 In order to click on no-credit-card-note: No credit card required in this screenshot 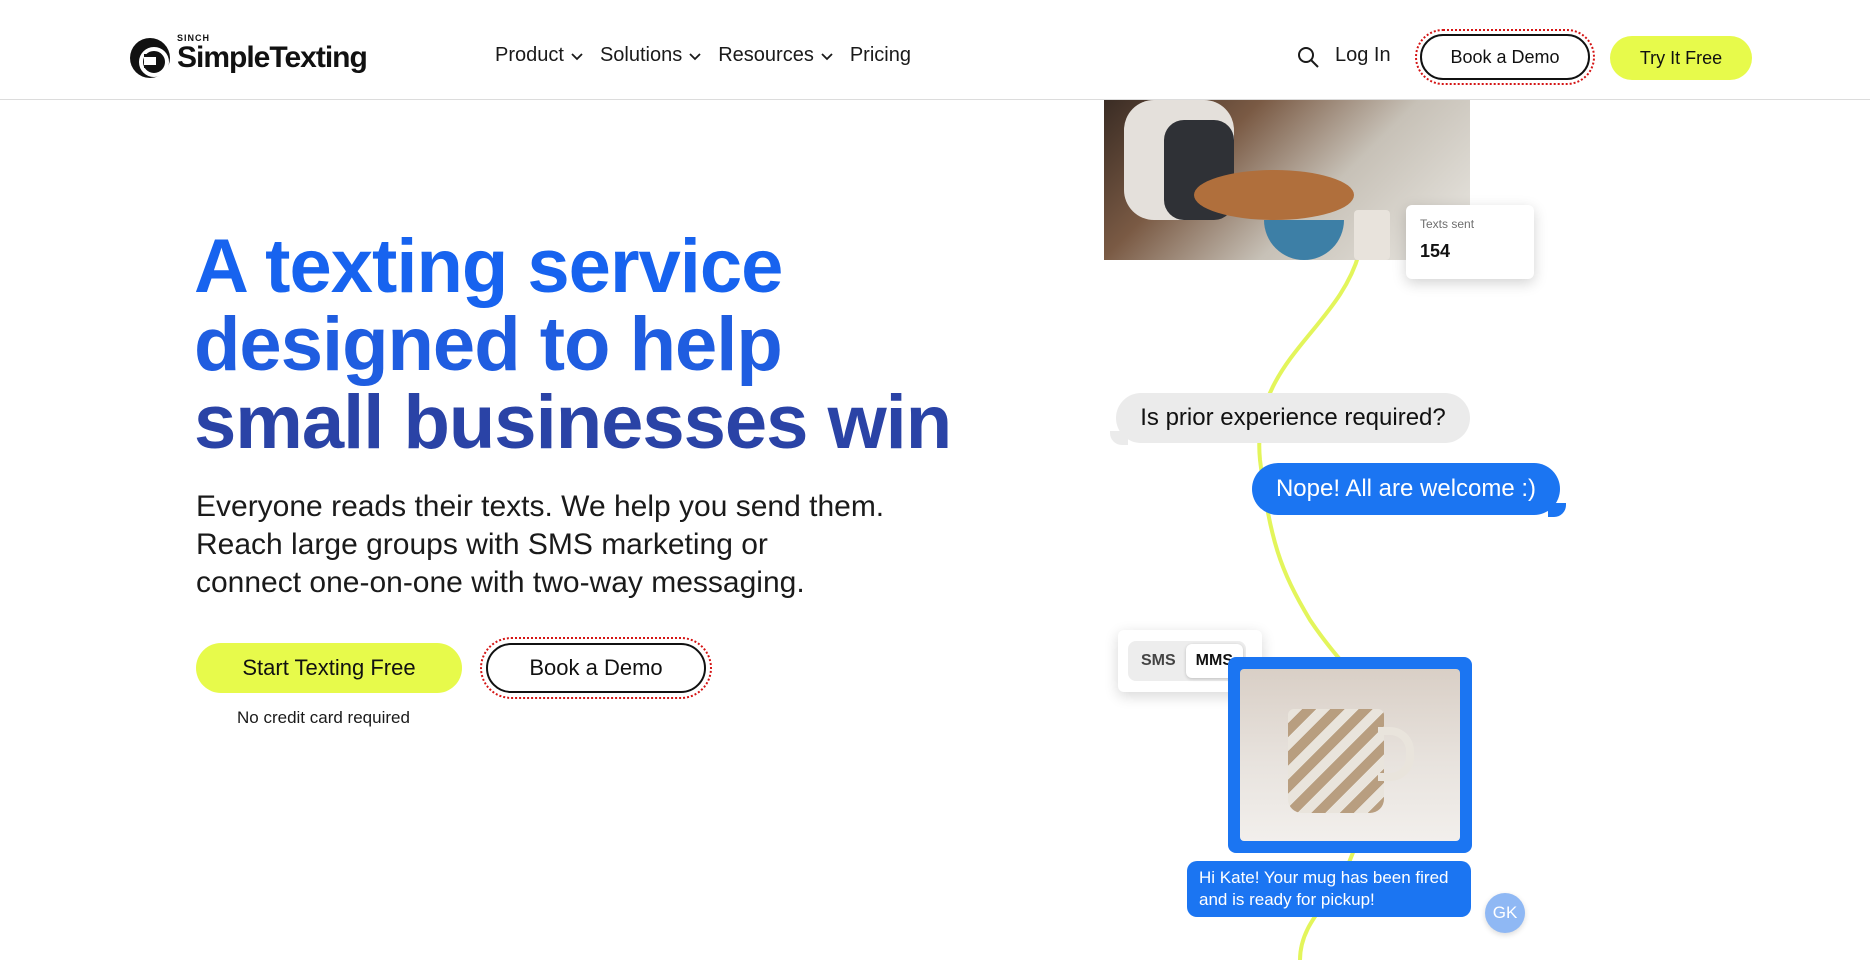, I will do `click(323, 717)`.